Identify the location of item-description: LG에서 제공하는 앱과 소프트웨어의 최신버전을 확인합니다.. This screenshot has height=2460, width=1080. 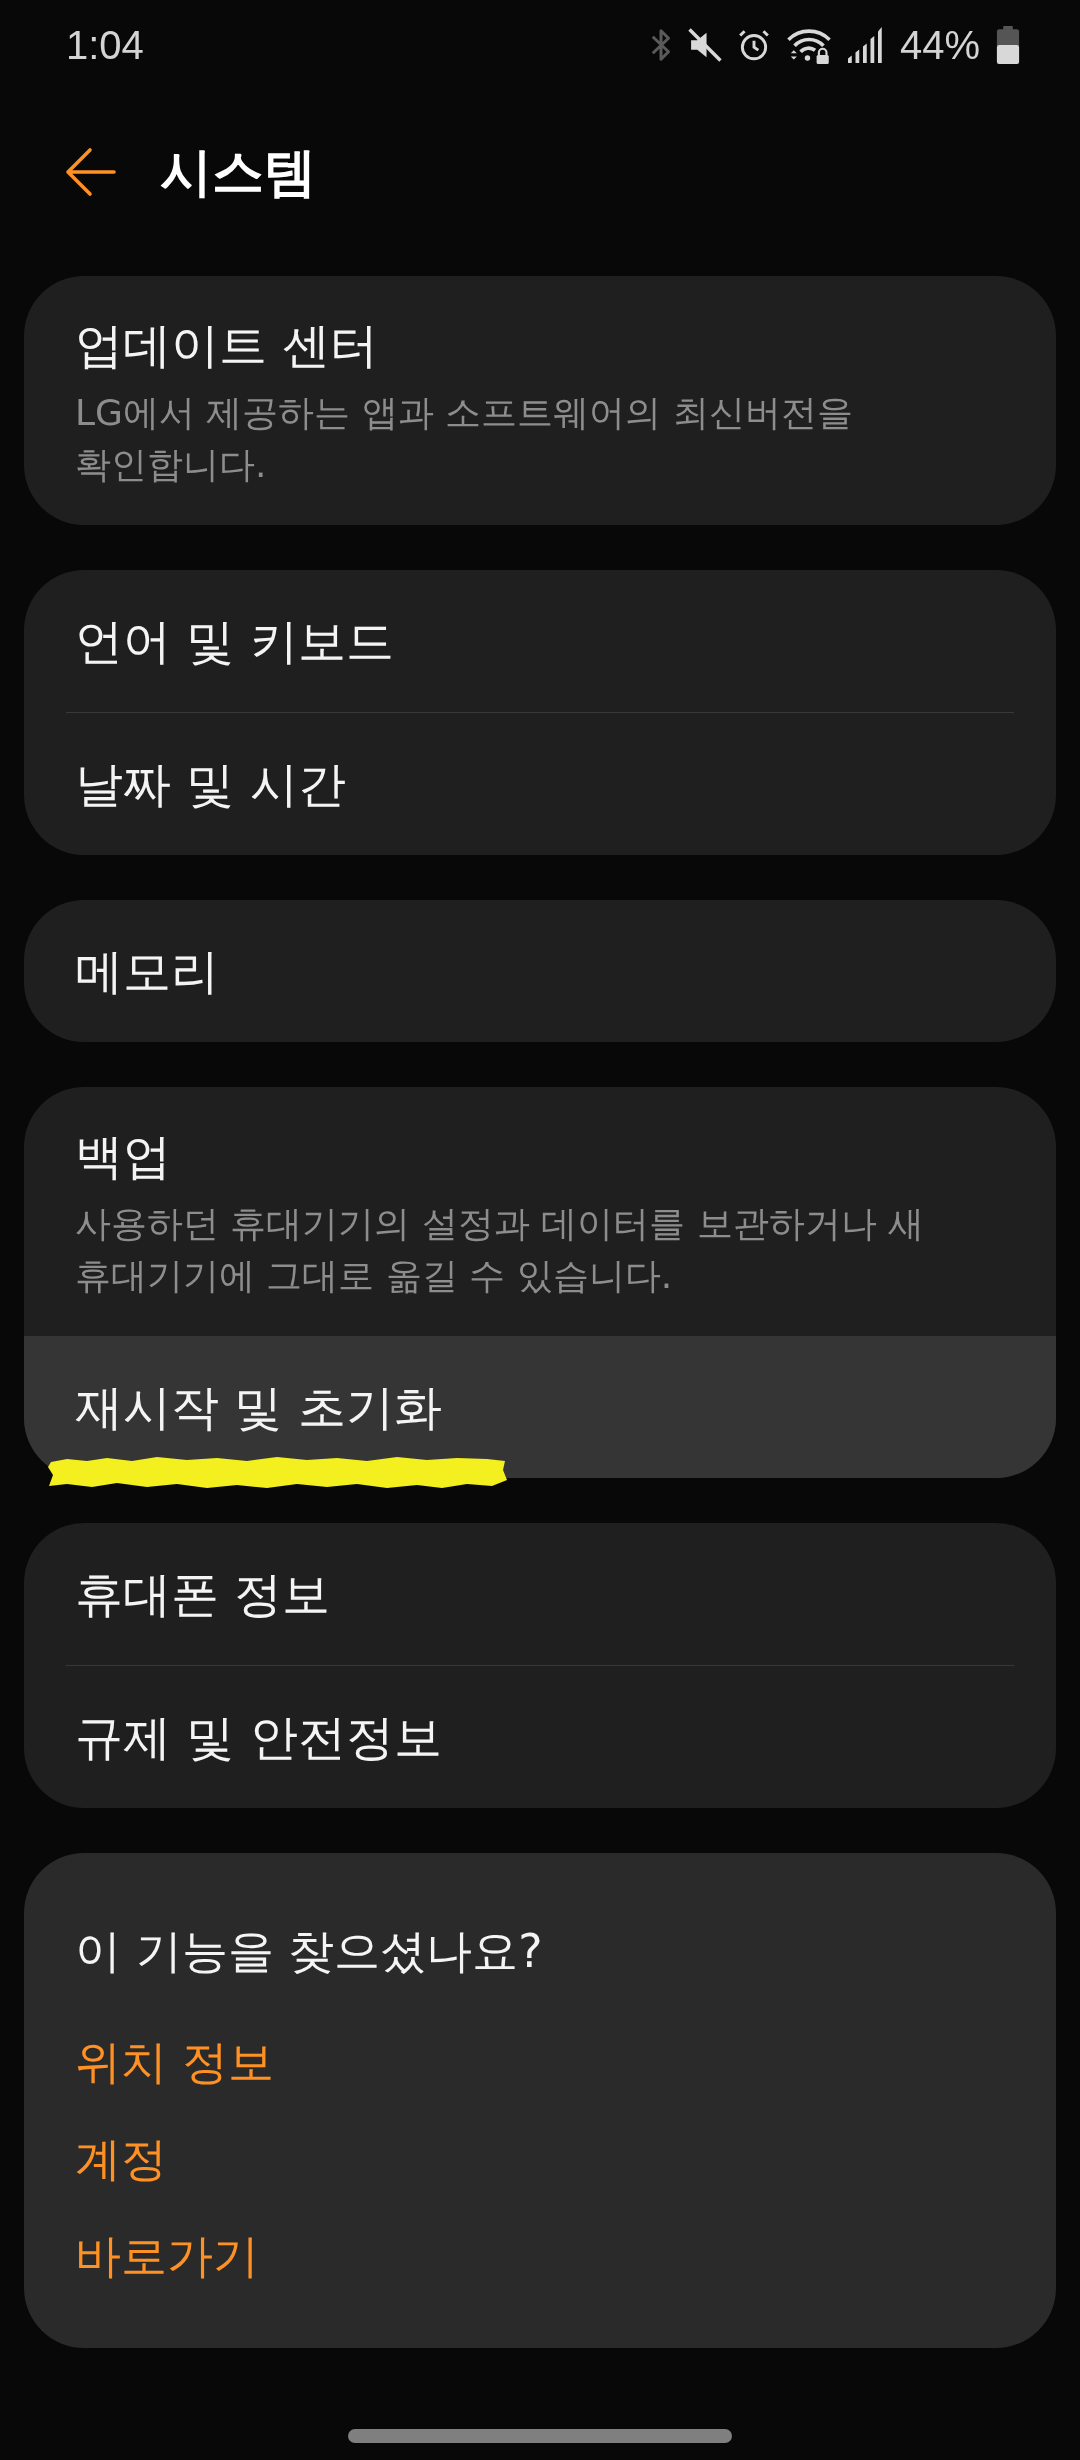
(464, 439).